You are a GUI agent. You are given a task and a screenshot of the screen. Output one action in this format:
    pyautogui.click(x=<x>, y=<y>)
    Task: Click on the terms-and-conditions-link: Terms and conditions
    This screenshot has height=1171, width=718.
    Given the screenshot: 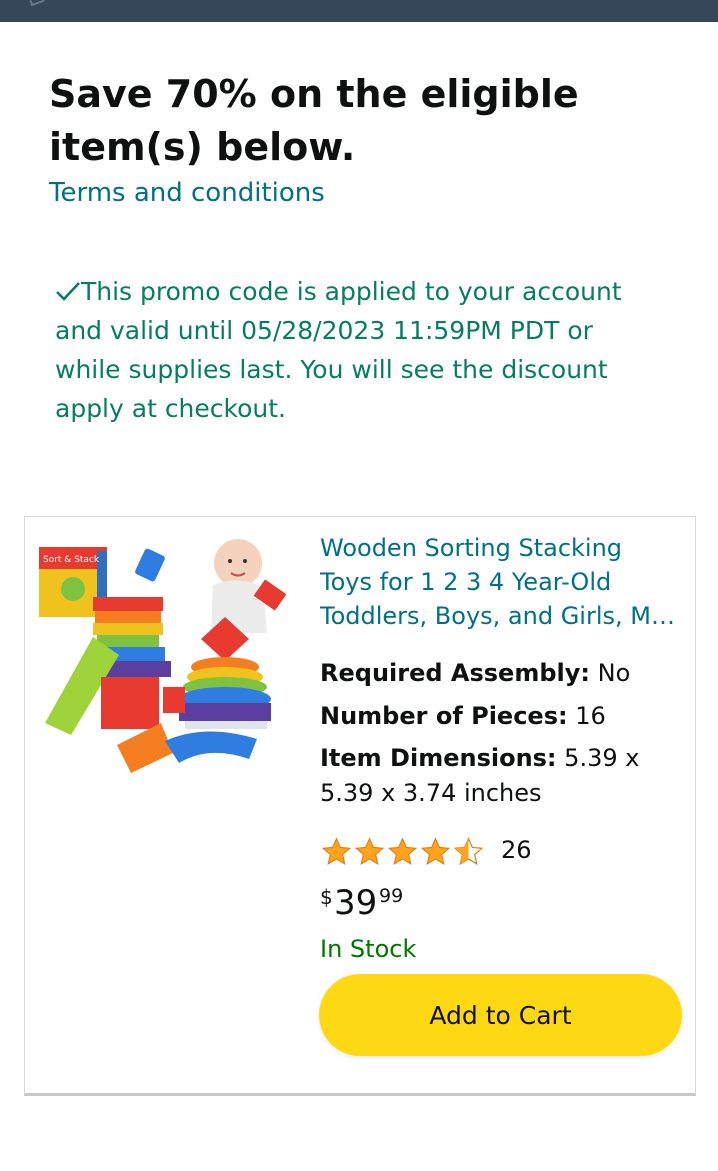 What is the action you would take?
    pyautogui.click(x=187, y=193)
    